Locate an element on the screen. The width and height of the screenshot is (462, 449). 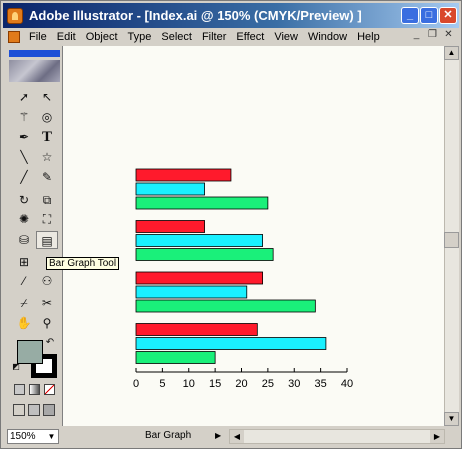
lasso-tool-icon: ◎ is located at coordinates (47, 117).